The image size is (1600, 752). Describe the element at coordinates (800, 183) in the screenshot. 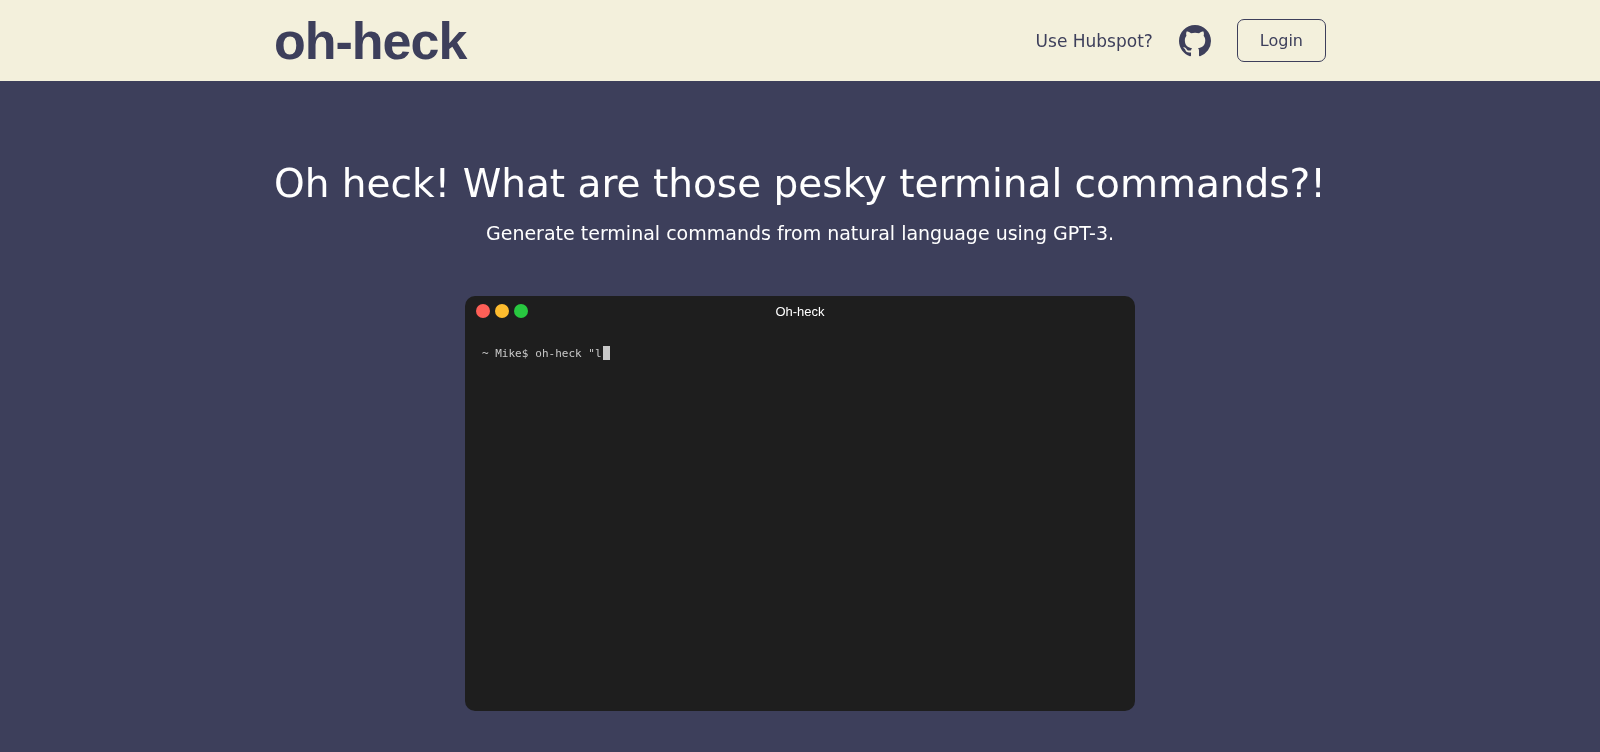

I see `hero-title: Oh heck! What are those pesky terminal commands?!` at that location.